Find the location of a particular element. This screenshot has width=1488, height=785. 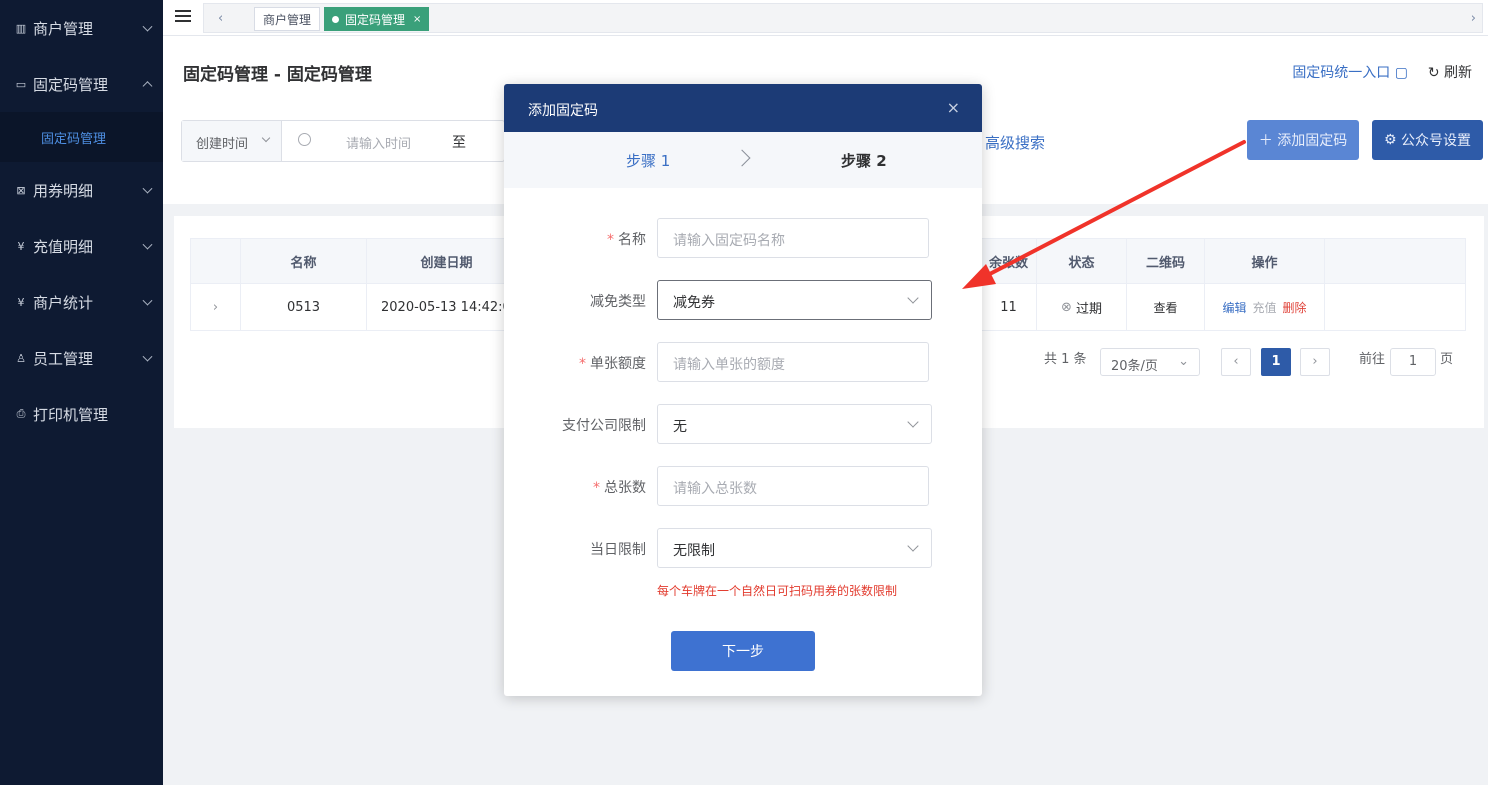

payment-limit-select: 无 is located at coordinates (794, 424).